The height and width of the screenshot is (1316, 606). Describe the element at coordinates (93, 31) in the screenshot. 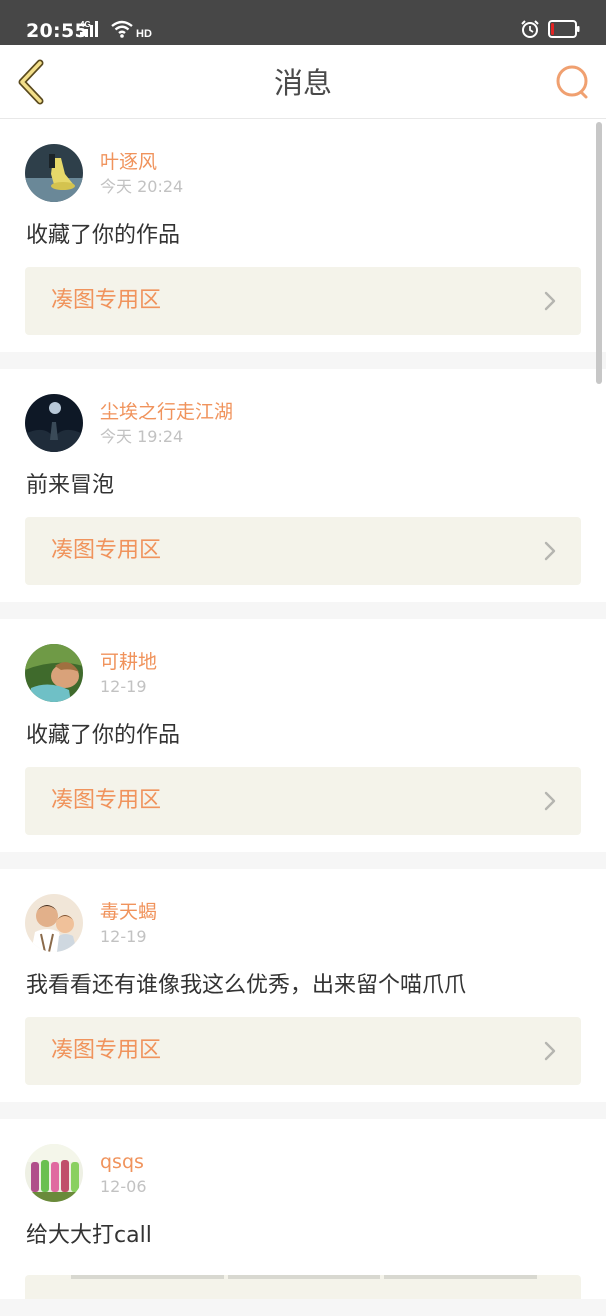

I see `signal-icon: 4G` at that location.